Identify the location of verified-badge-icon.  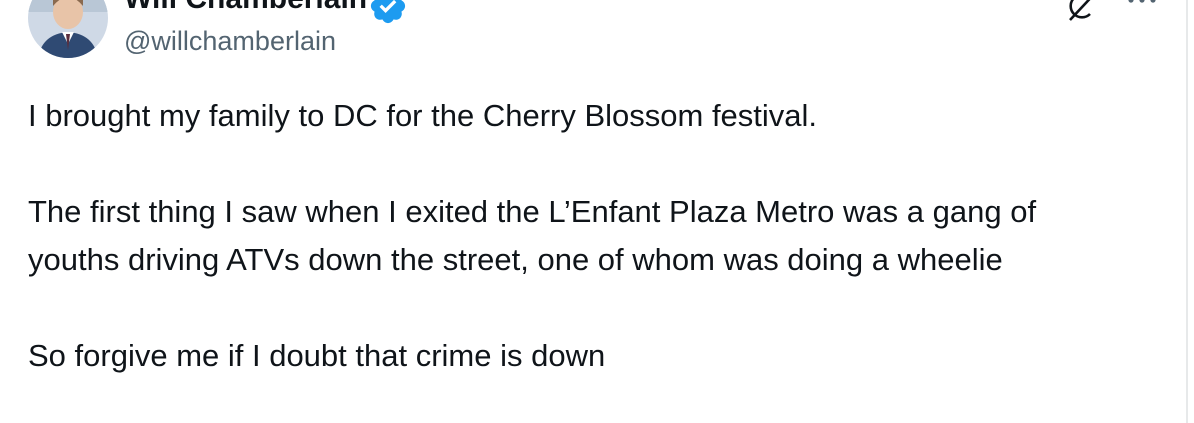
(388, 12).